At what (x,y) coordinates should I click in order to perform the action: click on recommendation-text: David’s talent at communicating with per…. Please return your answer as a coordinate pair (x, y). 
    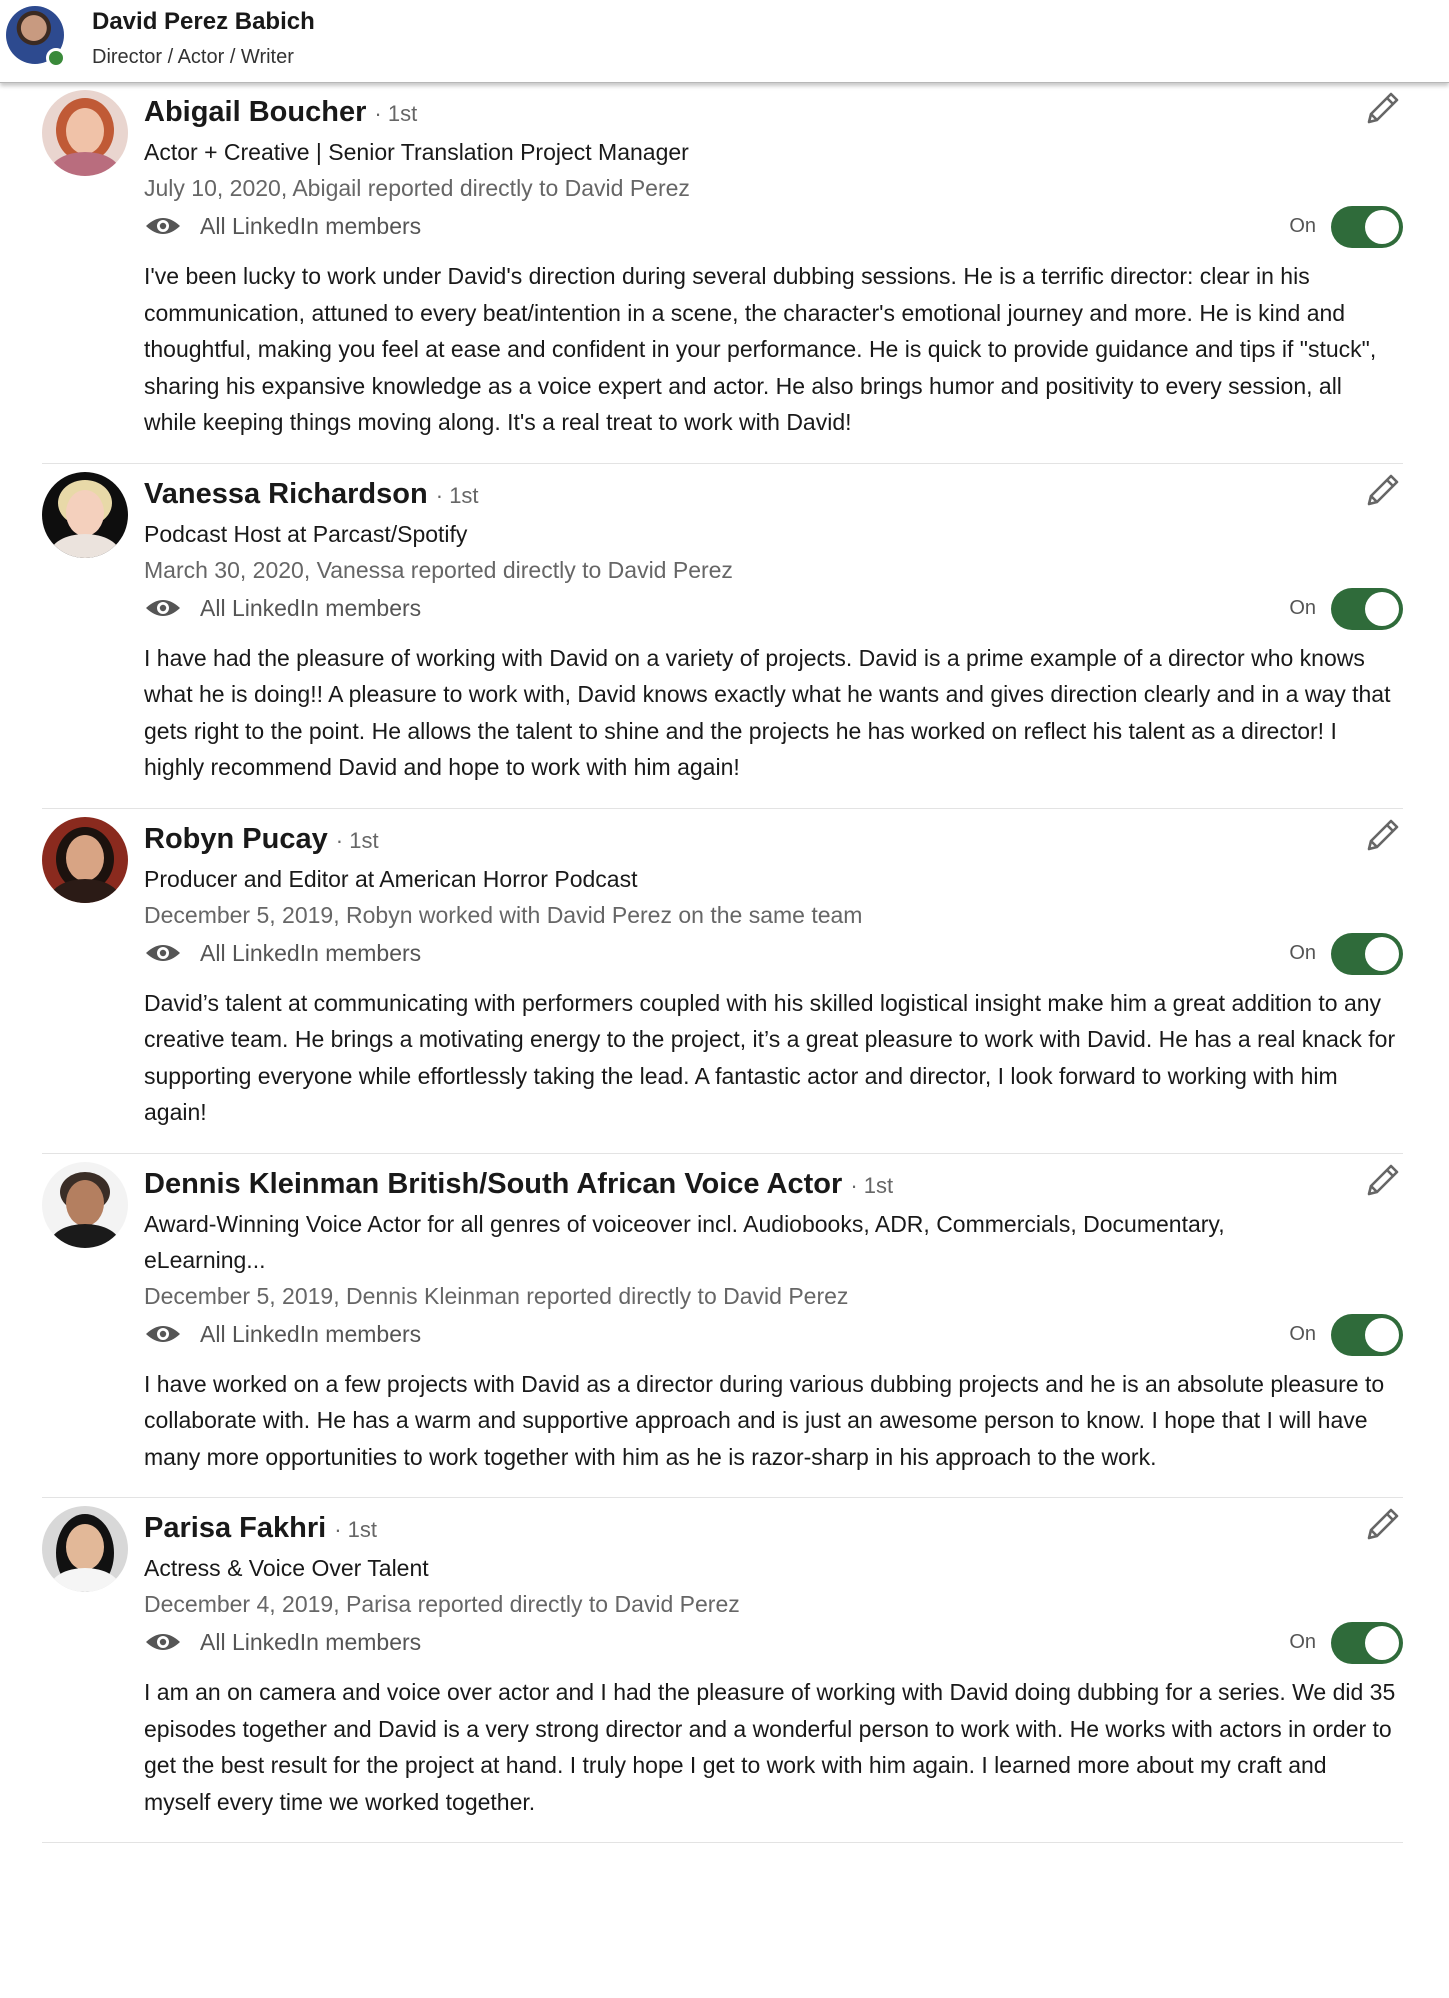
    Looking at the image, I should click on (770, 1057).